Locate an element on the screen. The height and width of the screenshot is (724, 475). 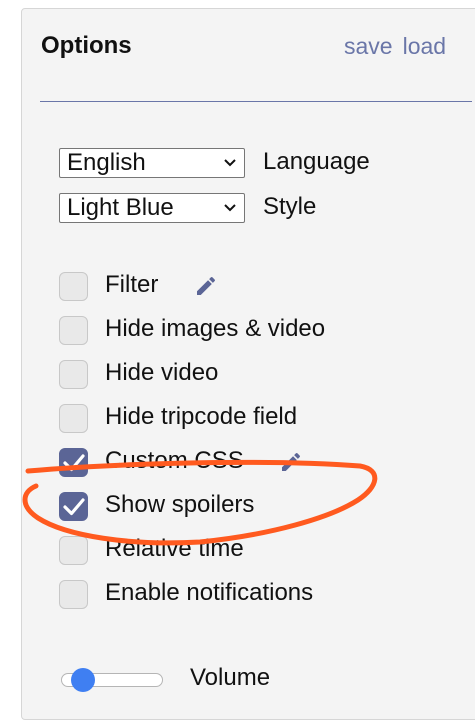
panel-title: Options is located at coordinates (86, 45).